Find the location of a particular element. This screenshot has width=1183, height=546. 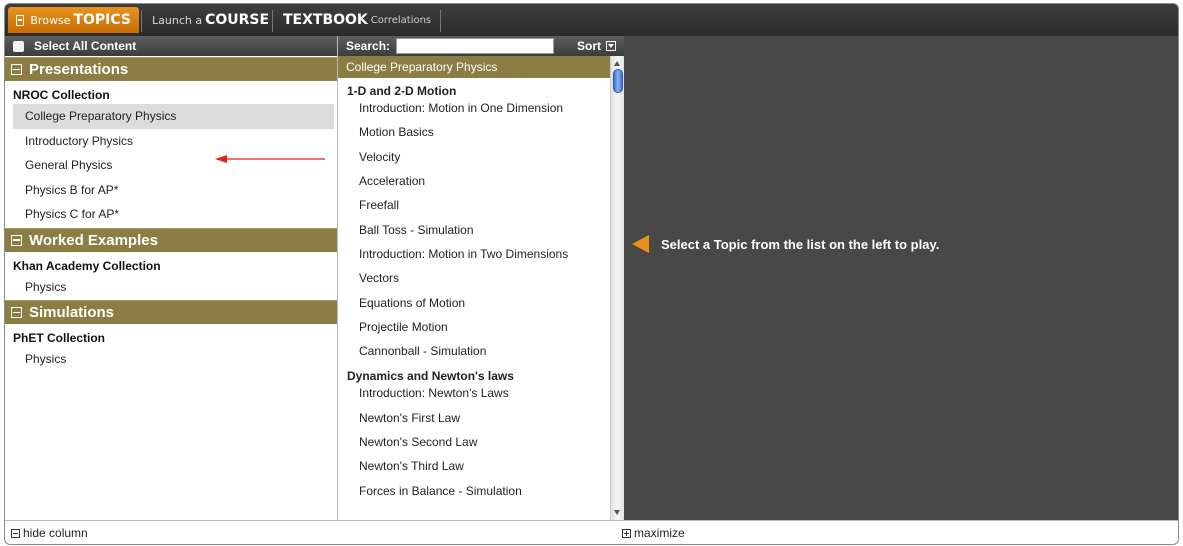

tab-course-small-label: Launch a is located at coordinates (177, 20).